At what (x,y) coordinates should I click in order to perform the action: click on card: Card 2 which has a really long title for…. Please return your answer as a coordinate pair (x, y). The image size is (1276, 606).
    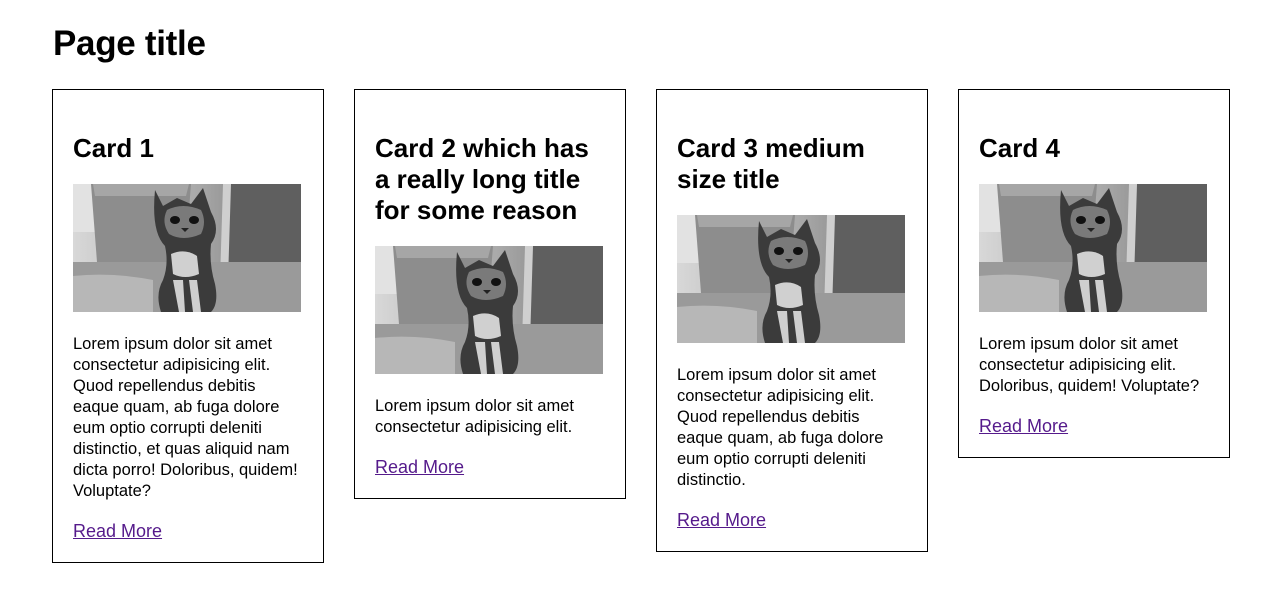
    Looking at the image, I should click on (490, 294).